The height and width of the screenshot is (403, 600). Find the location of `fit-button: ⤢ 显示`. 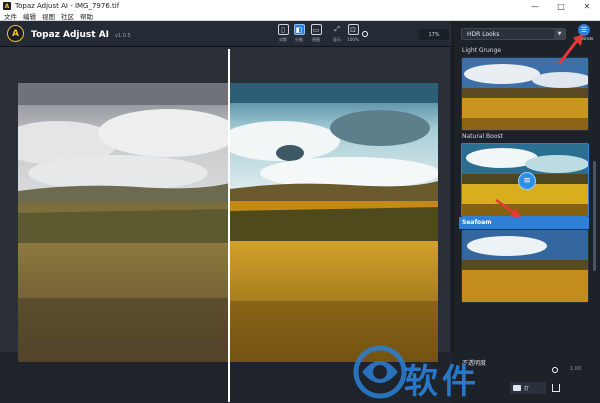

fit-button: ⤢ 显示 is located at coordinates (337, 34).